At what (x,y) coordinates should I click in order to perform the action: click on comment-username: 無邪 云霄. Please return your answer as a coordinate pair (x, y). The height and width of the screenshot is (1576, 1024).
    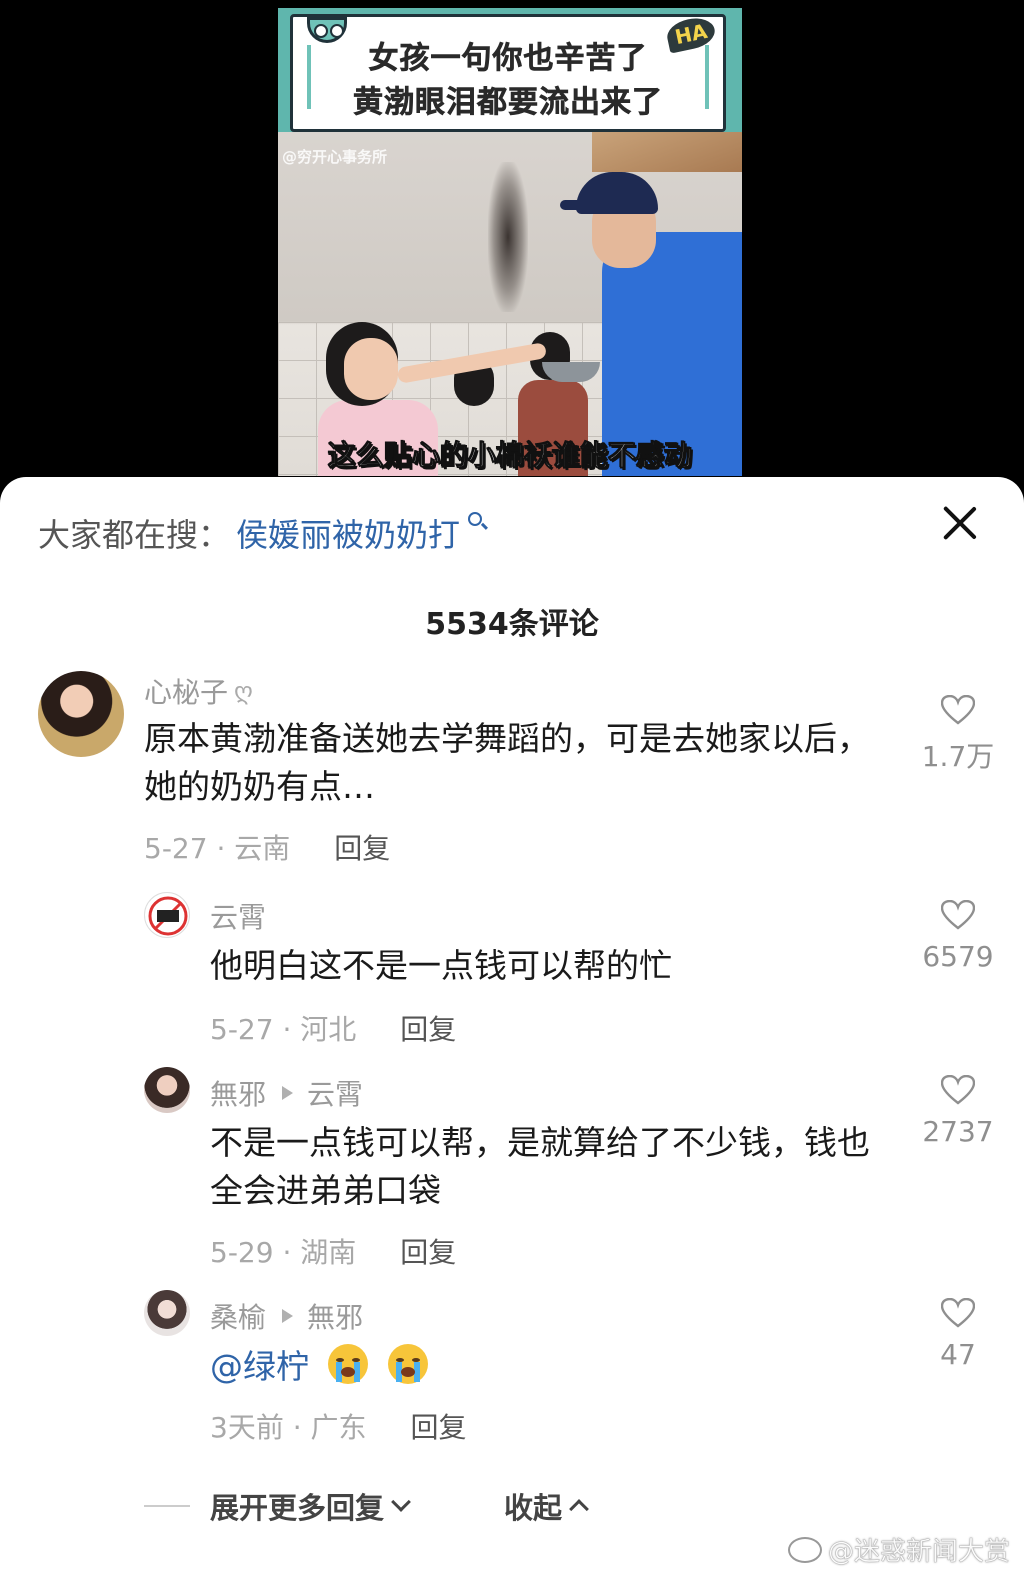
    Looking at the image, I should click on (286, 1093).